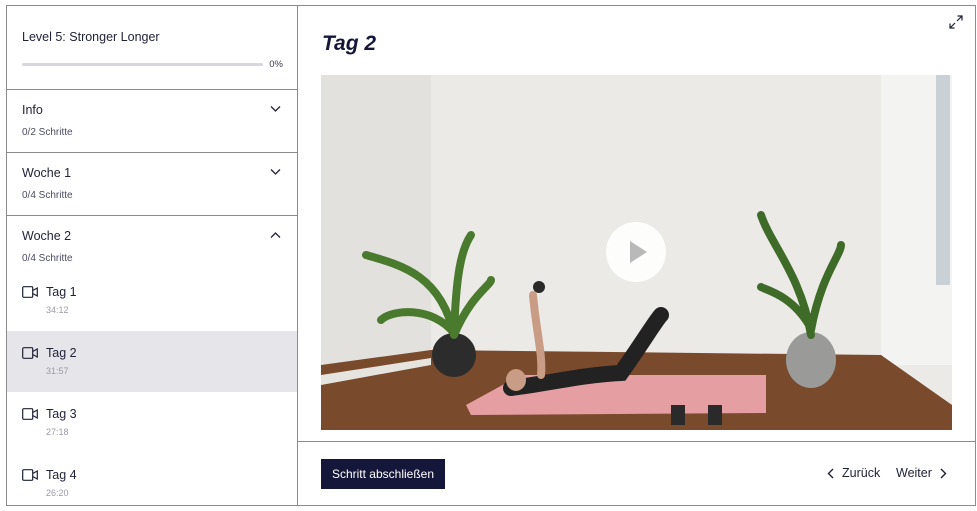 Image resolution: width=977 pixels, height=511 pixels. Describe the element at coordinates (152, 184) in the screenshot. I see `section-woche-1: Woche 1 0/4 Schritte` at that location.